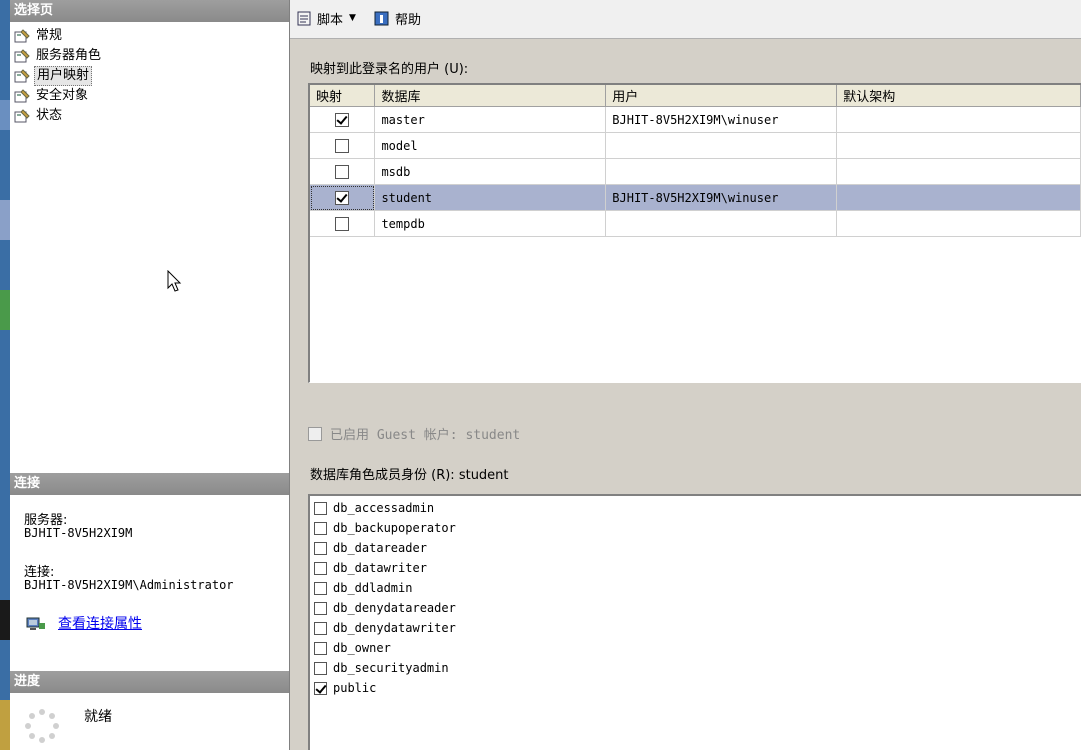 The width and height of the screenshot is (1081, 750). I want to click on help-button: 帮助, so click(397, 18).